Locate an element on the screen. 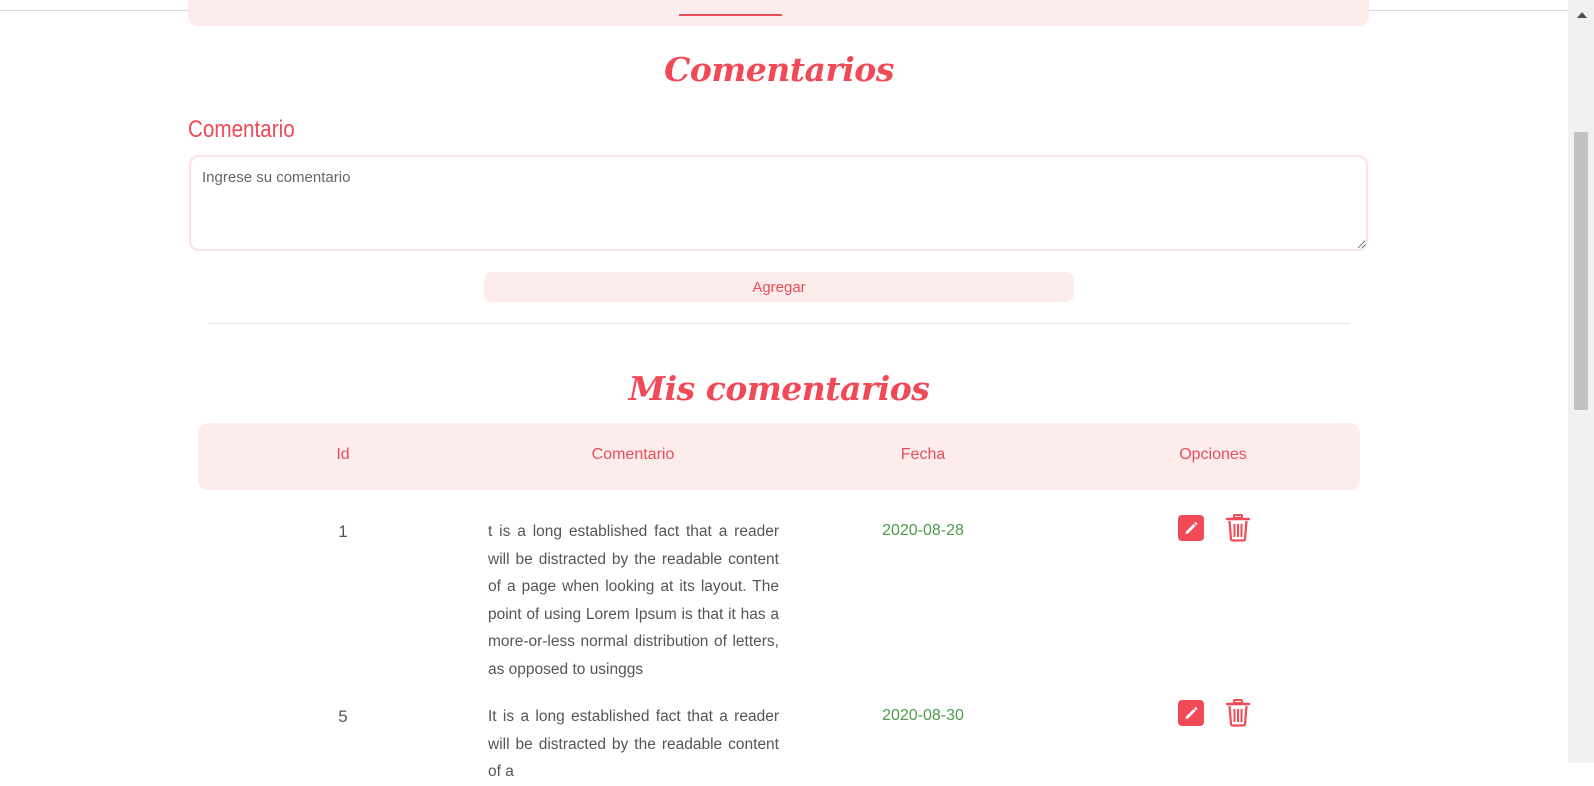  navbar is located at coordinates (778, 13).